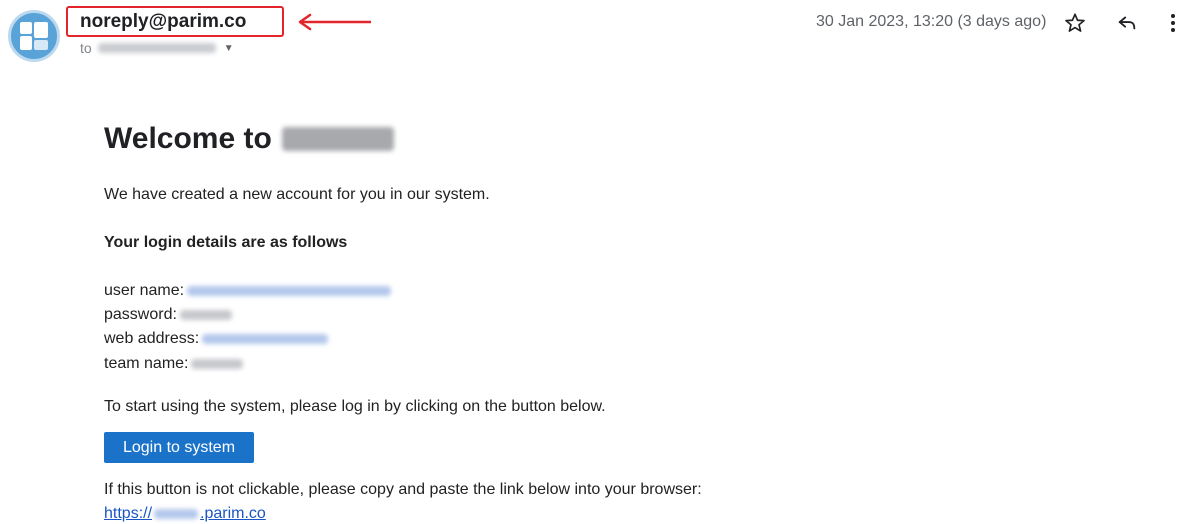 The height and width of the screenshot is (524, 1187). What do you see at coordinates (179, 447) in the screenshot?
I see `login-to-system-button: Login to system` at bounding box center [179, 447].